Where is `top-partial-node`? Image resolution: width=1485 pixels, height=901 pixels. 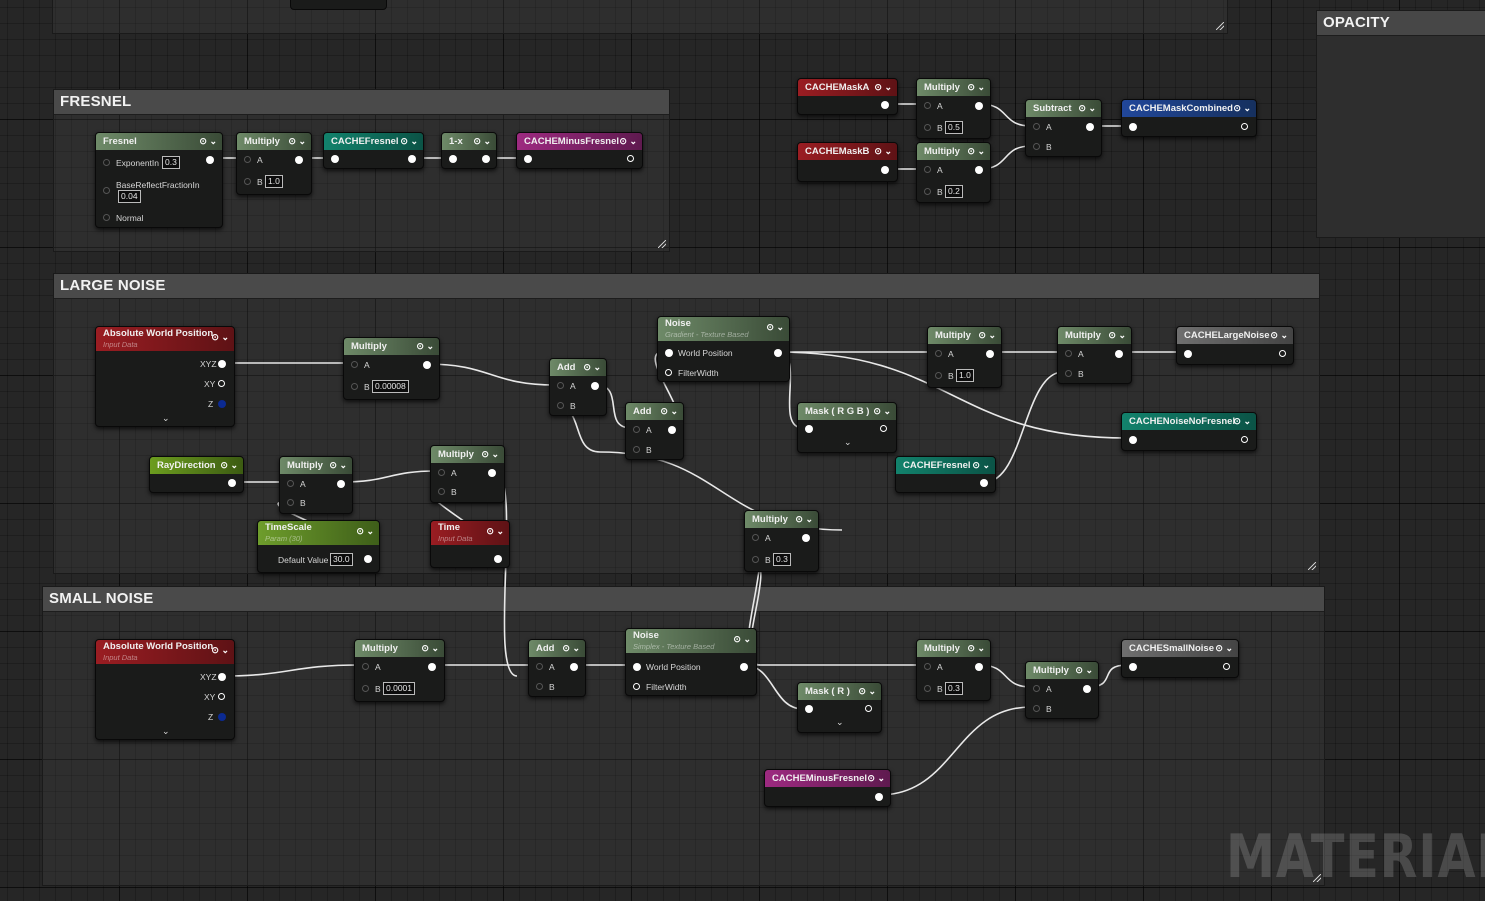 top-partial-node is located at coordinates (338, 5).